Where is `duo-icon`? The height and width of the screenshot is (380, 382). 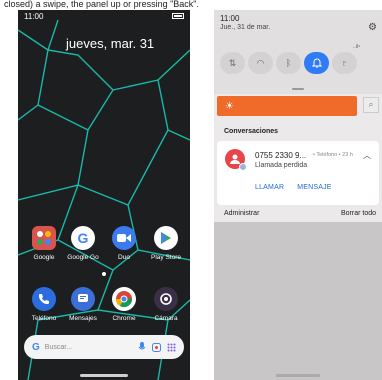
duo-icon is located at coordinates (124, 238).